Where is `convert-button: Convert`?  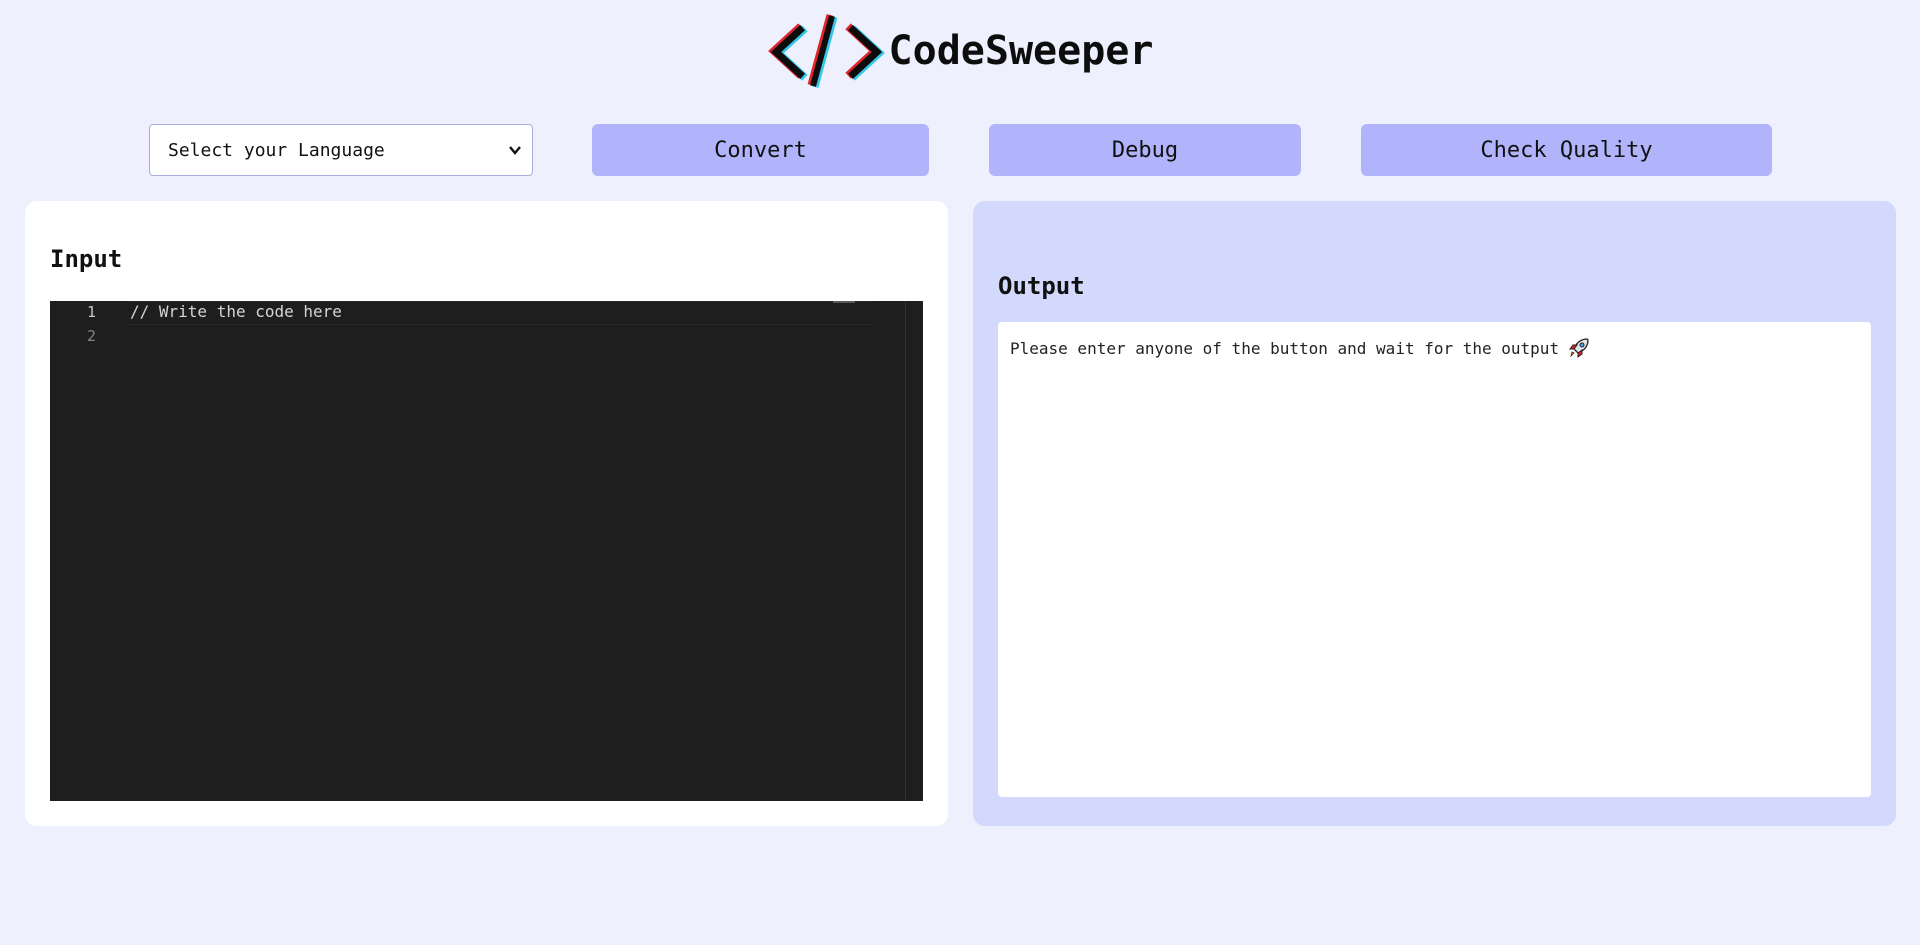
convert-button: Convert is located at coordinates (760, 150).